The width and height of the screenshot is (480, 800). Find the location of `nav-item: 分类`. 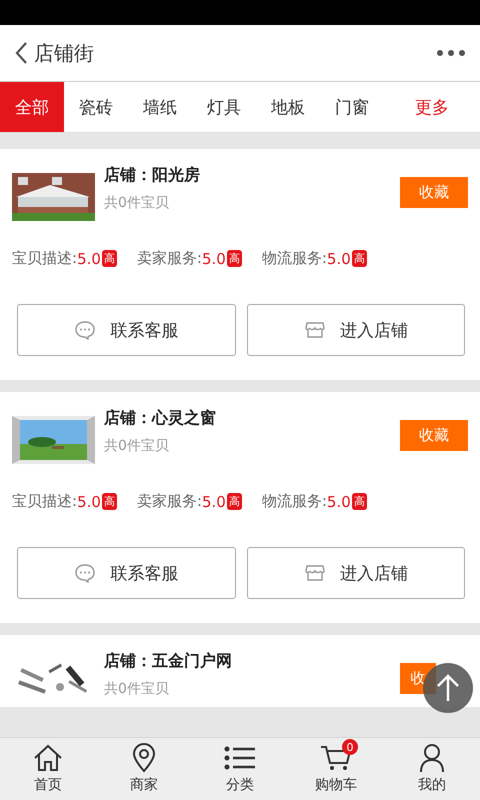

nav-item: 分类 is located at coordinates (240, 769).